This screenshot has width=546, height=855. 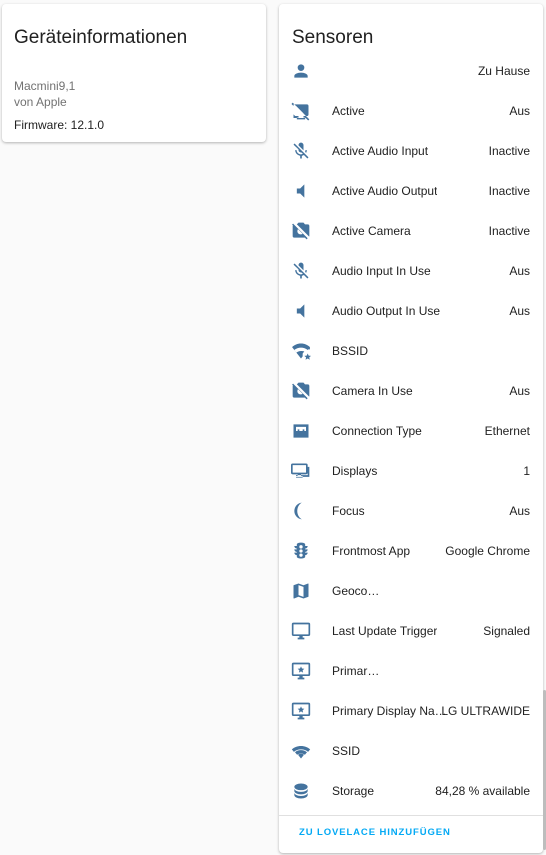 What do you see at coordinates (371, 551) in the screenshot?
I see `sensor-name: Frontmost App` at bounding box center [371, 551].